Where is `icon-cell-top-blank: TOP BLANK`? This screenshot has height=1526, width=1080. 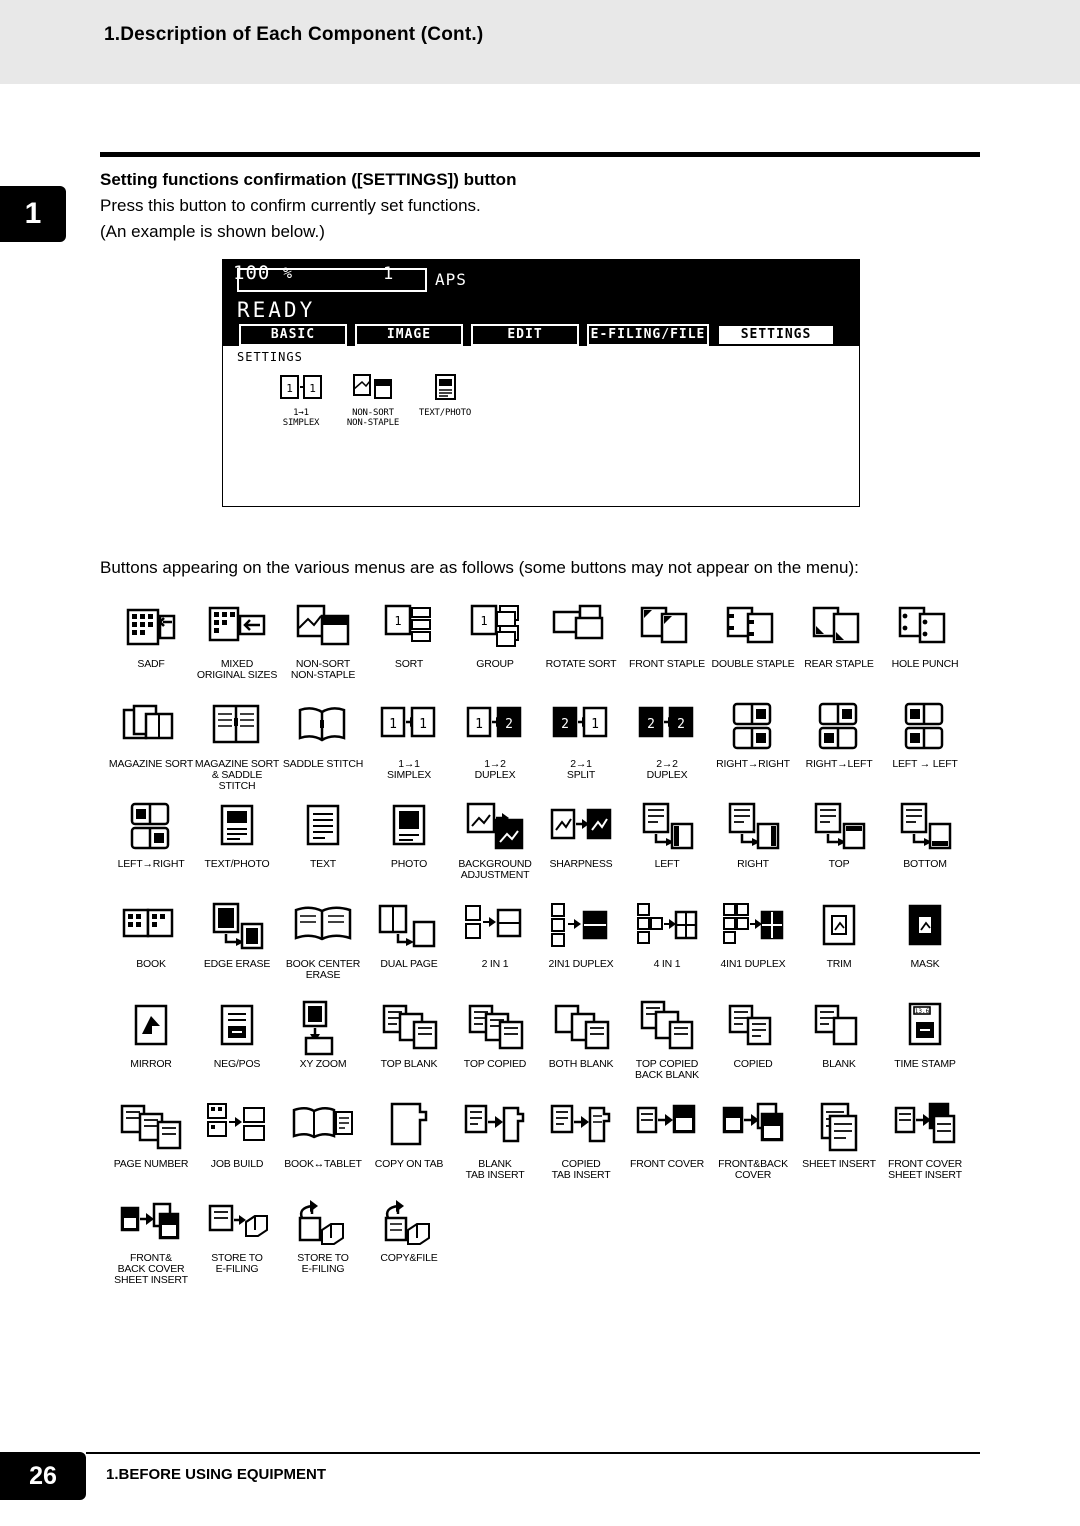 icon-cell-top-blank: TOP BLANK is located at coordinates (409, 1035).